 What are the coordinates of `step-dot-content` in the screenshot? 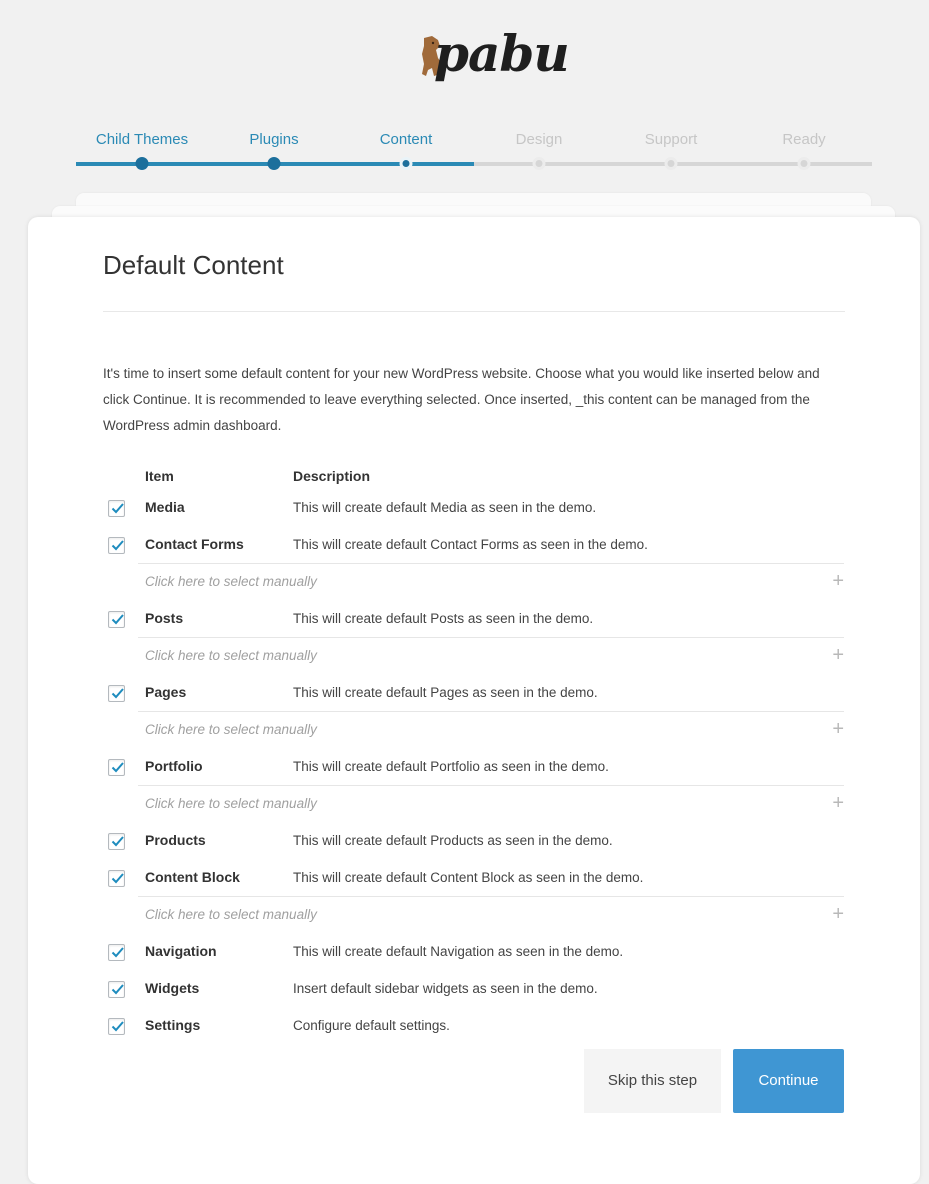 It's located at (406, 163).